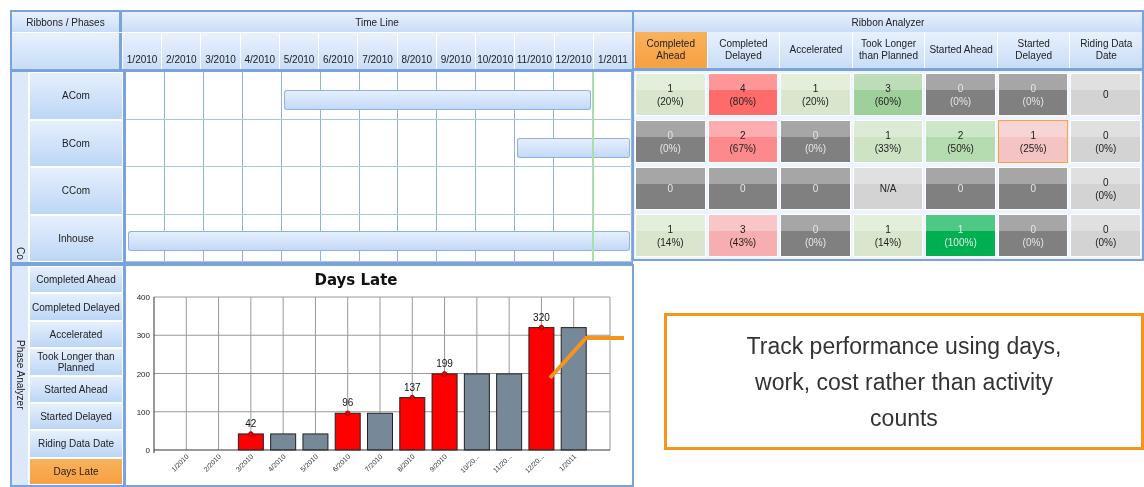 This screenshot has width=1144, height=487. What do you see at coordinates (76, 238) in the screenshot?
I see `ribbon-button: Inhouse` at bounding box center [76, 238].